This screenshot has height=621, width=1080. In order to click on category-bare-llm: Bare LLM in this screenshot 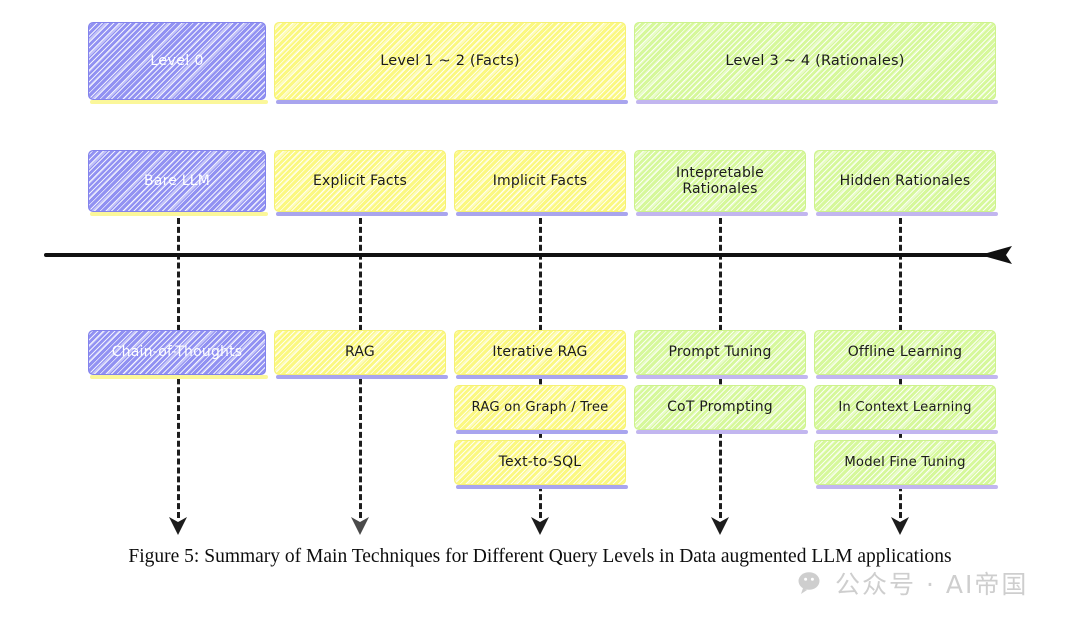, I will do `click(178, 183)`.